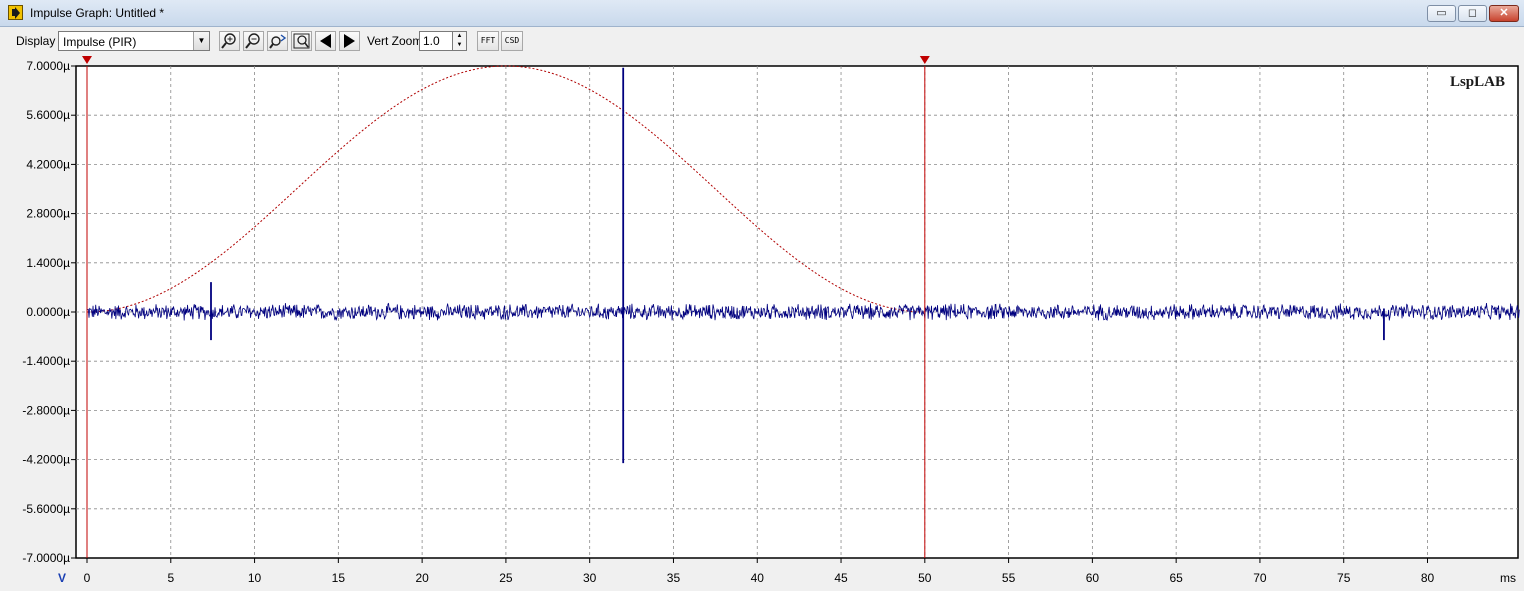  I want to click on title-bar: Impulse Graph: Untitled * ▭ ◻ ✕, so click(762, 13).